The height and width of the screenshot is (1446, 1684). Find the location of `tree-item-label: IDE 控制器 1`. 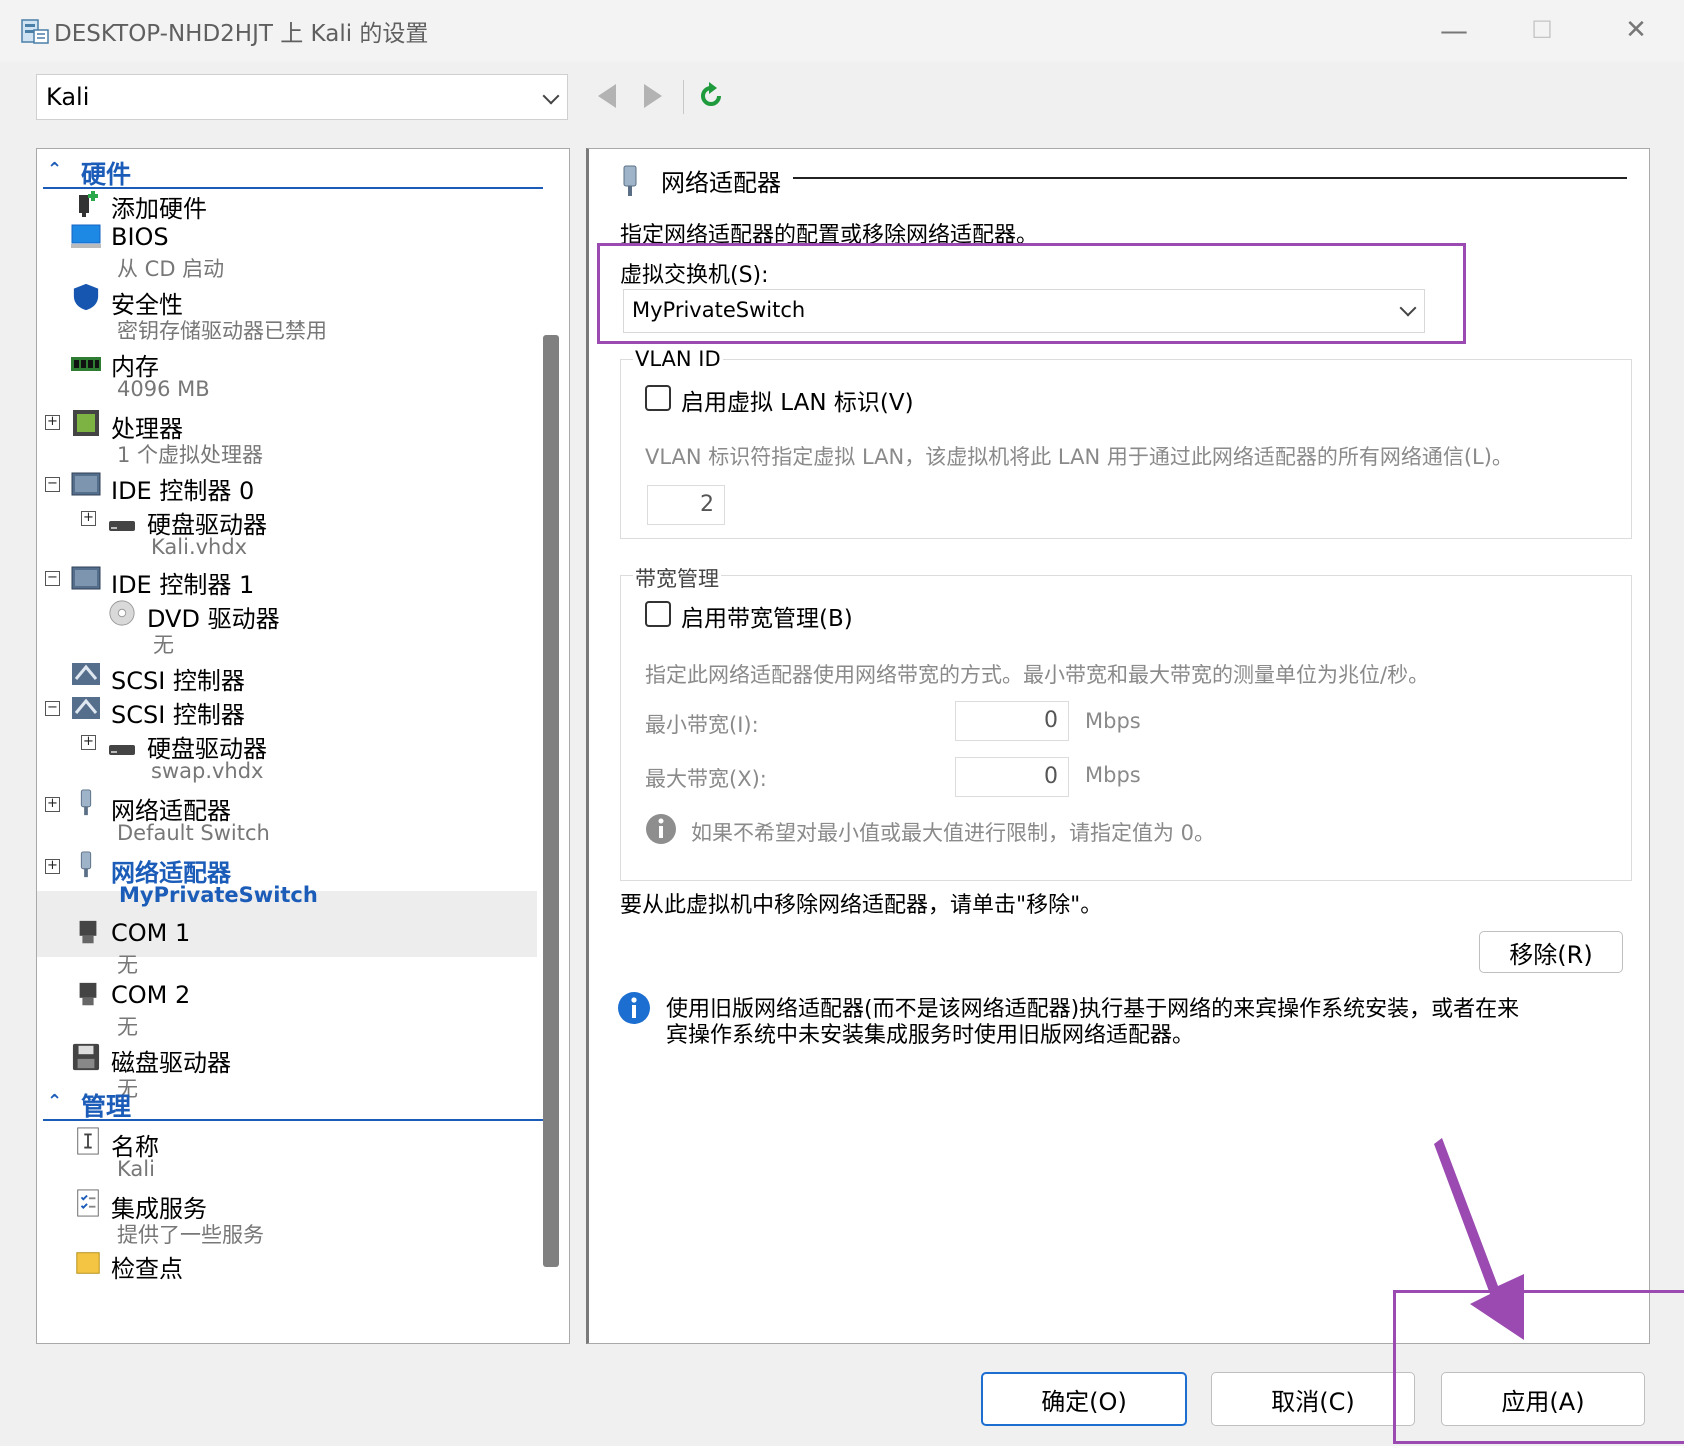

tree-item-label: IDE 控制器 1 is located at coordinates (183, 585).